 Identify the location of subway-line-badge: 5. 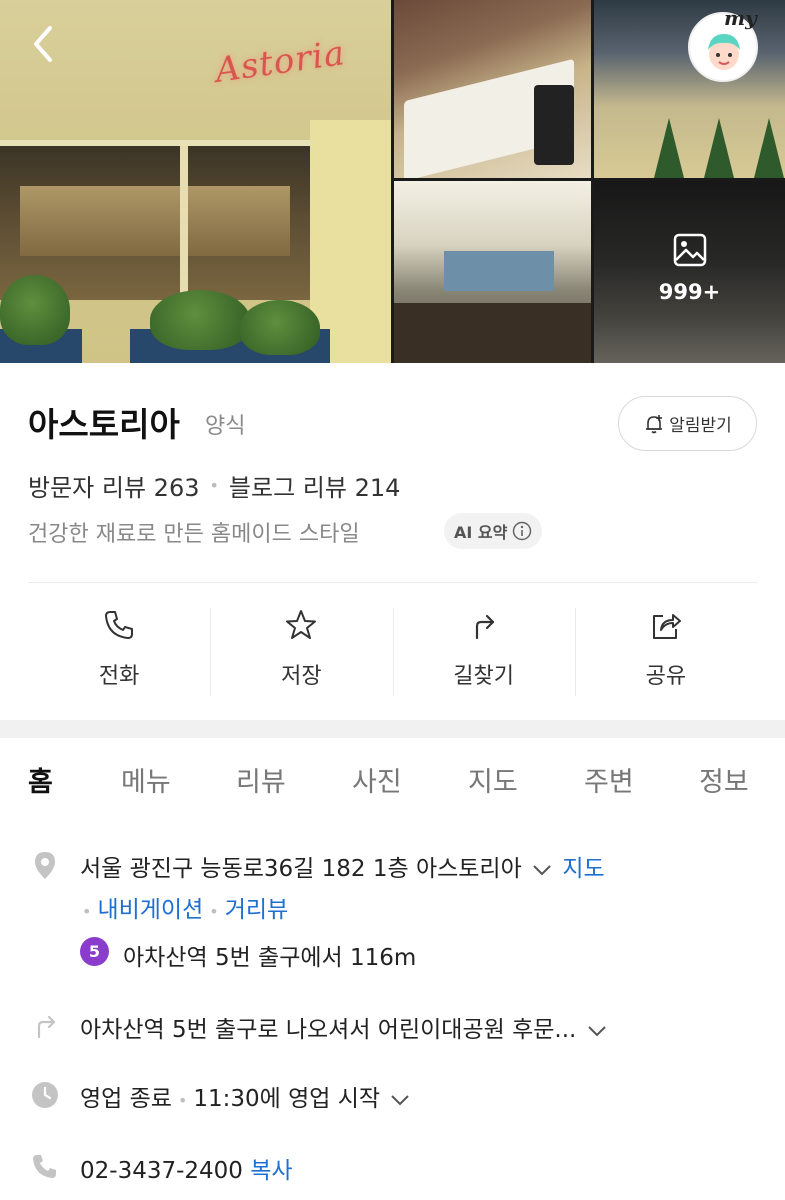
(94, 951).